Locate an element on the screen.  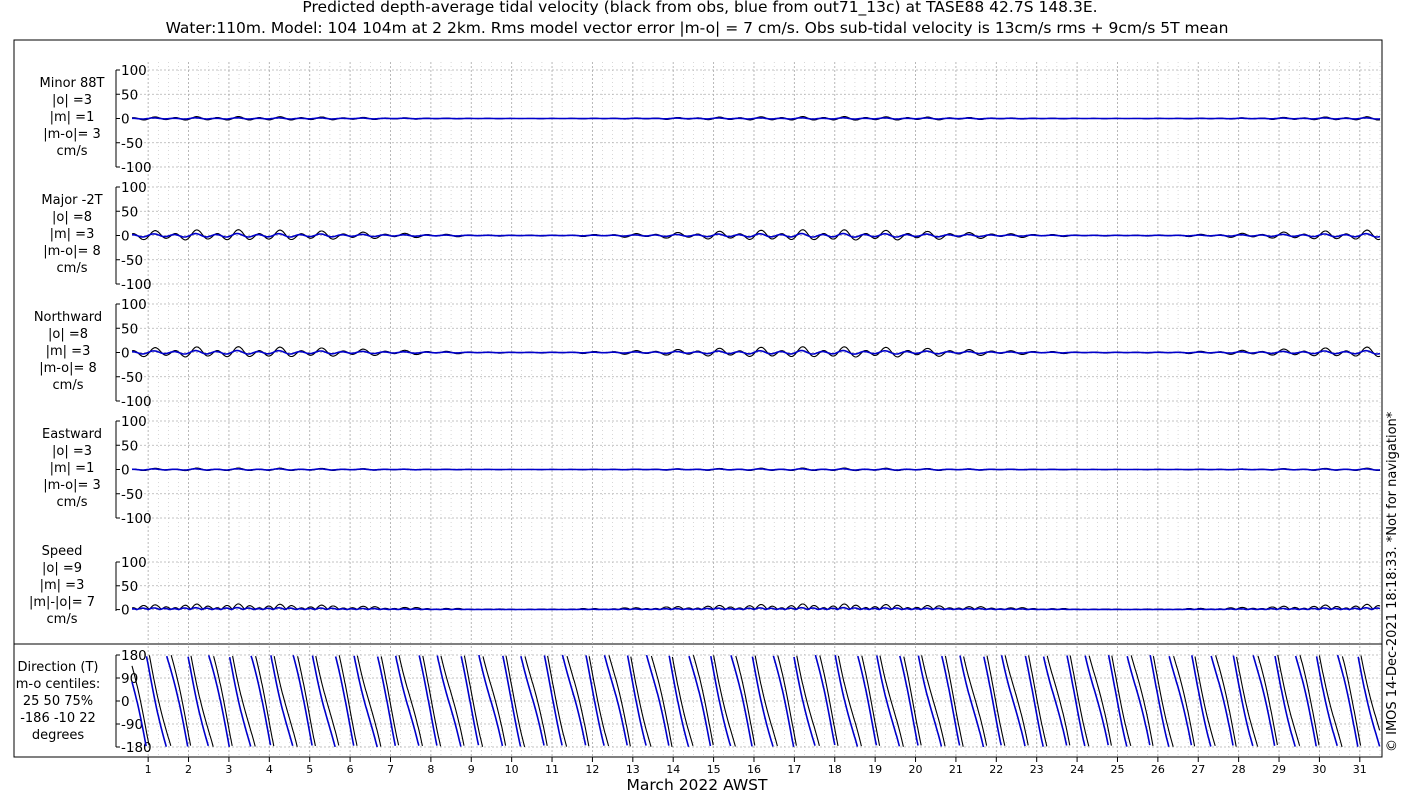
x-tick-label: 28 is located at coordinates (1239, 769).